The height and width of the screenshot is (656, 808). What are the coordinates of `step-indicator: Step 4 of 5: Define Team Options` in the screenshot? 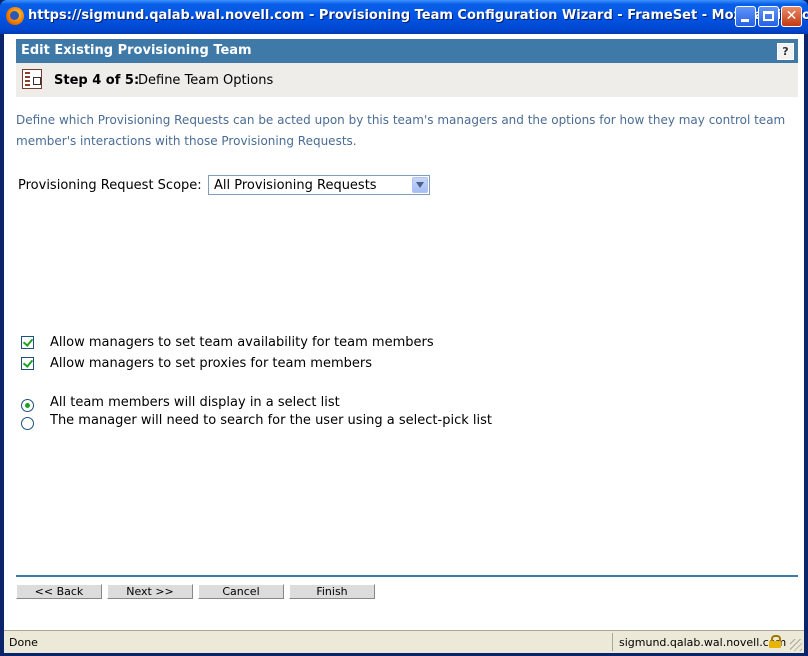 It's located at (407, 80).